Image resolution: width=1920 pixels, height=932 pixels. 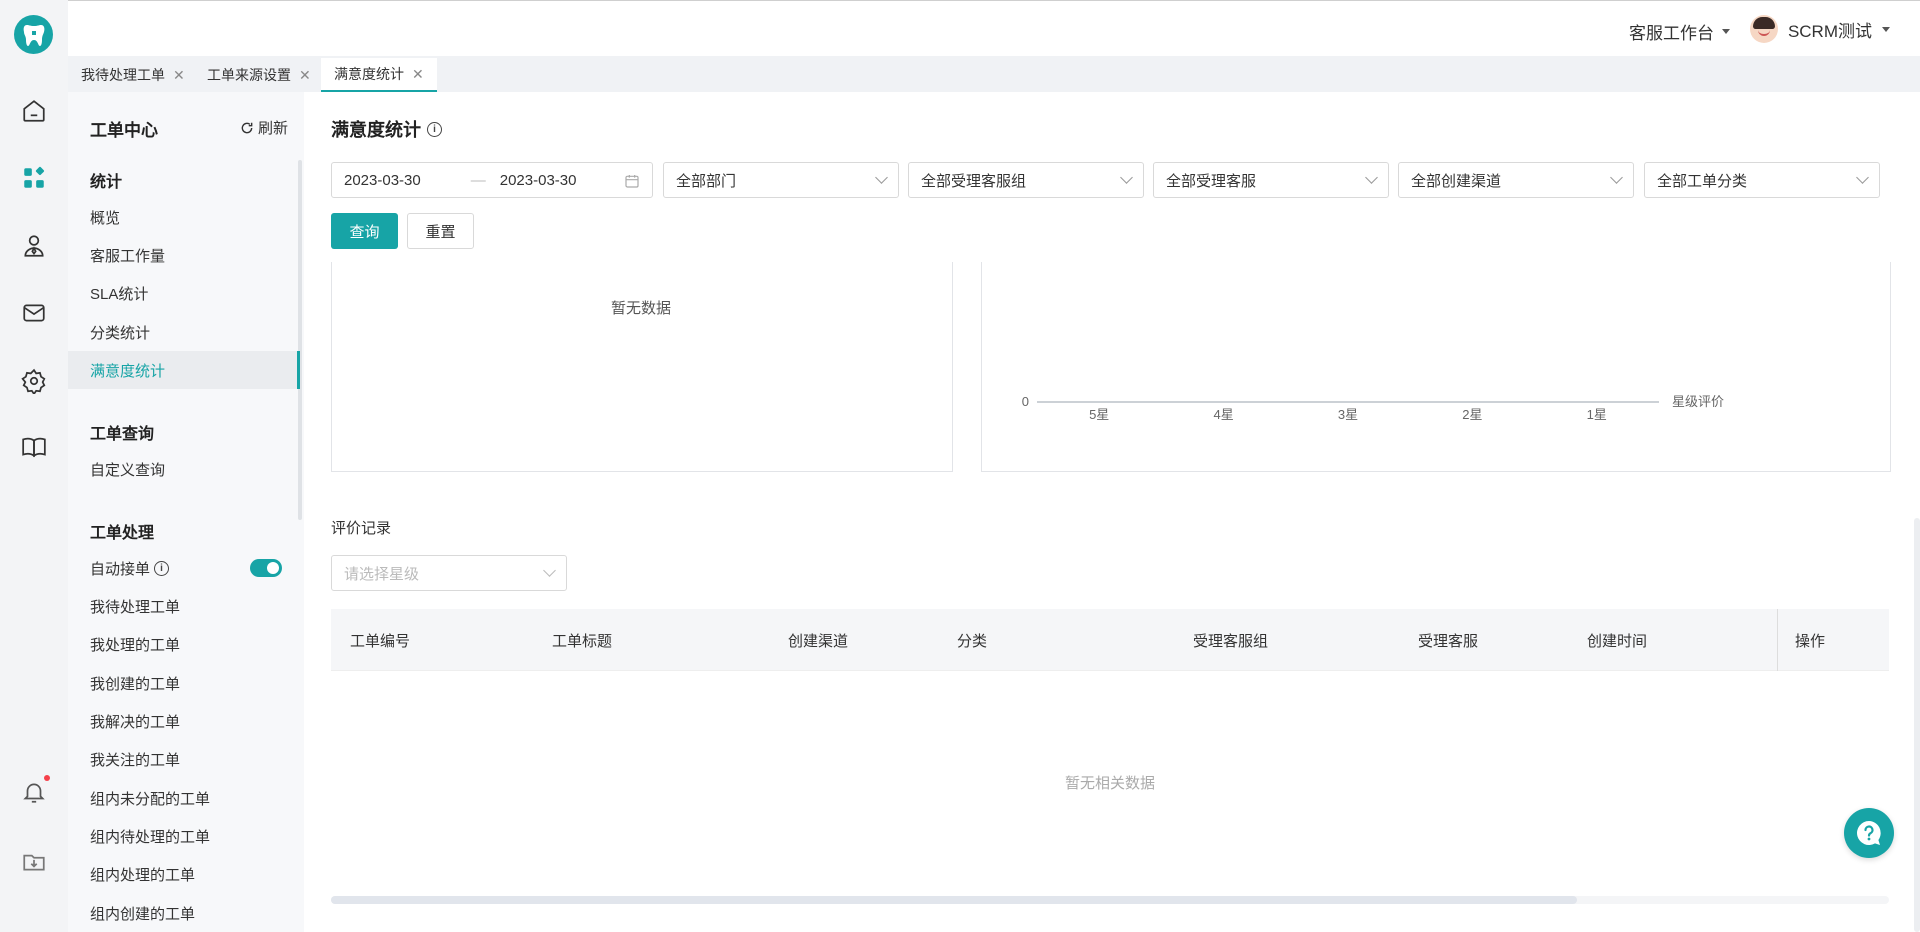 What do you see at coordinates (34, 447) in the screenshot?
I see `book-icon` at bounding box center [34, 447].